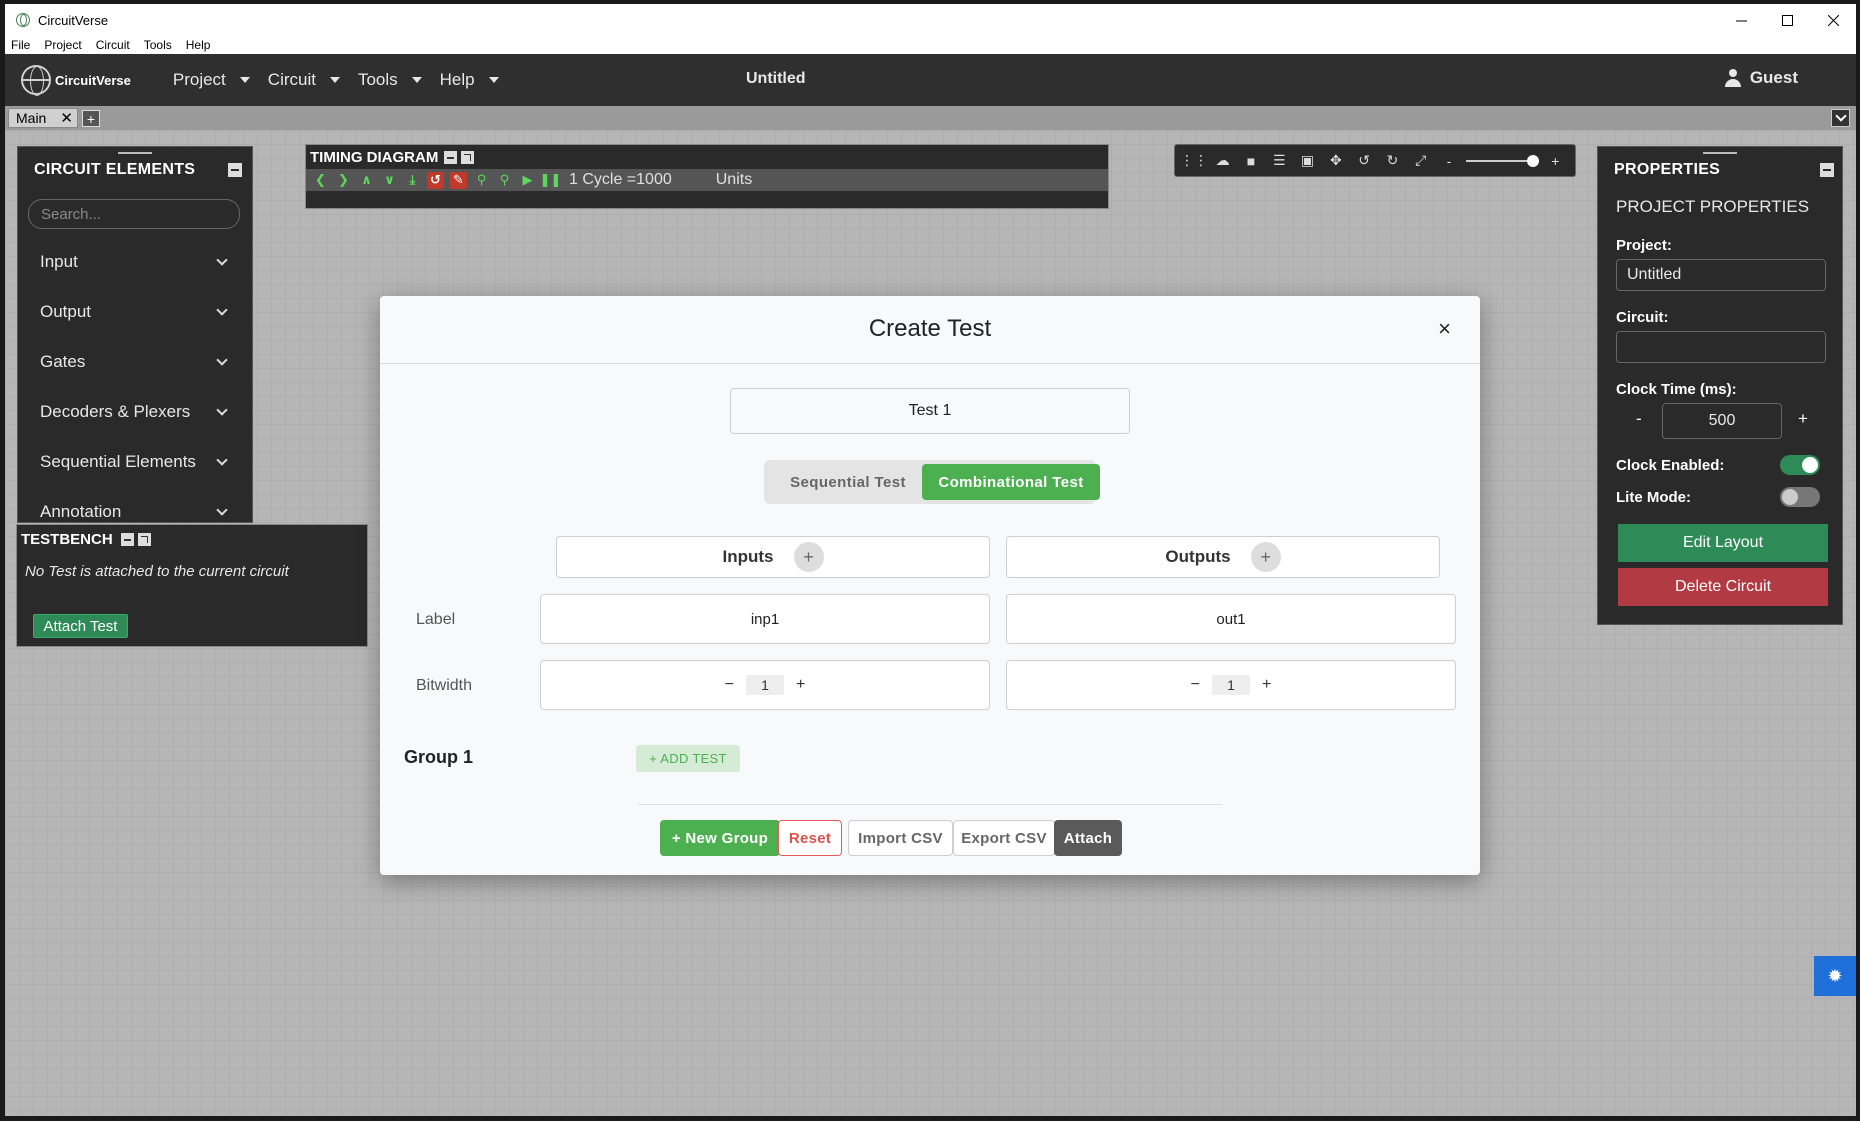  I want to click on delete-icon: ☰, so click(1279, 161).